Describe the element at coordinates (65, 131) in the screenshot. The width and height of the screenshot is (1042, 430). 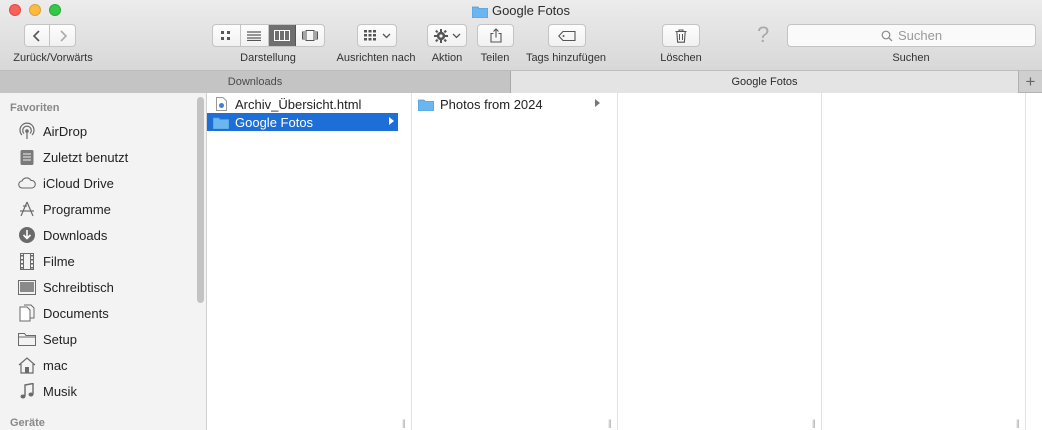
I see `sidebar-item-label: AirDrop` at that location.